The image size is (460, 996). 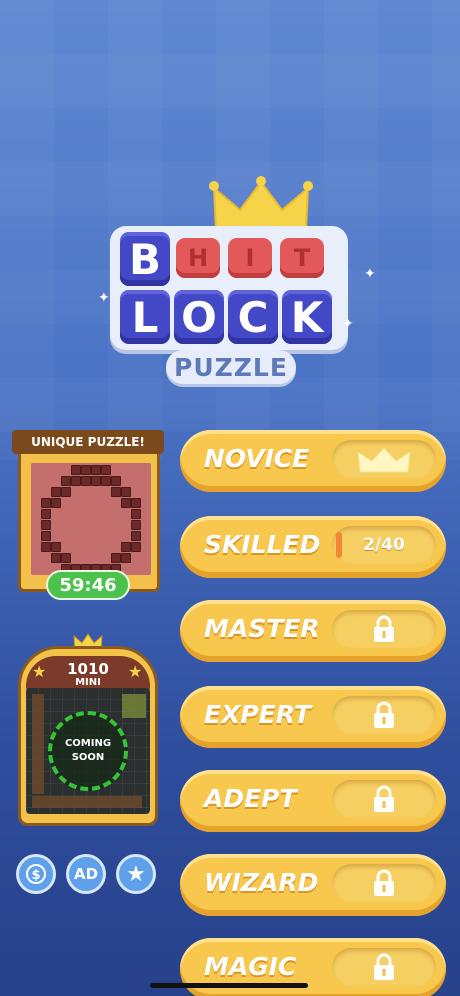 I want to click on level-label: SKILLED, so click(x=262, y=544).